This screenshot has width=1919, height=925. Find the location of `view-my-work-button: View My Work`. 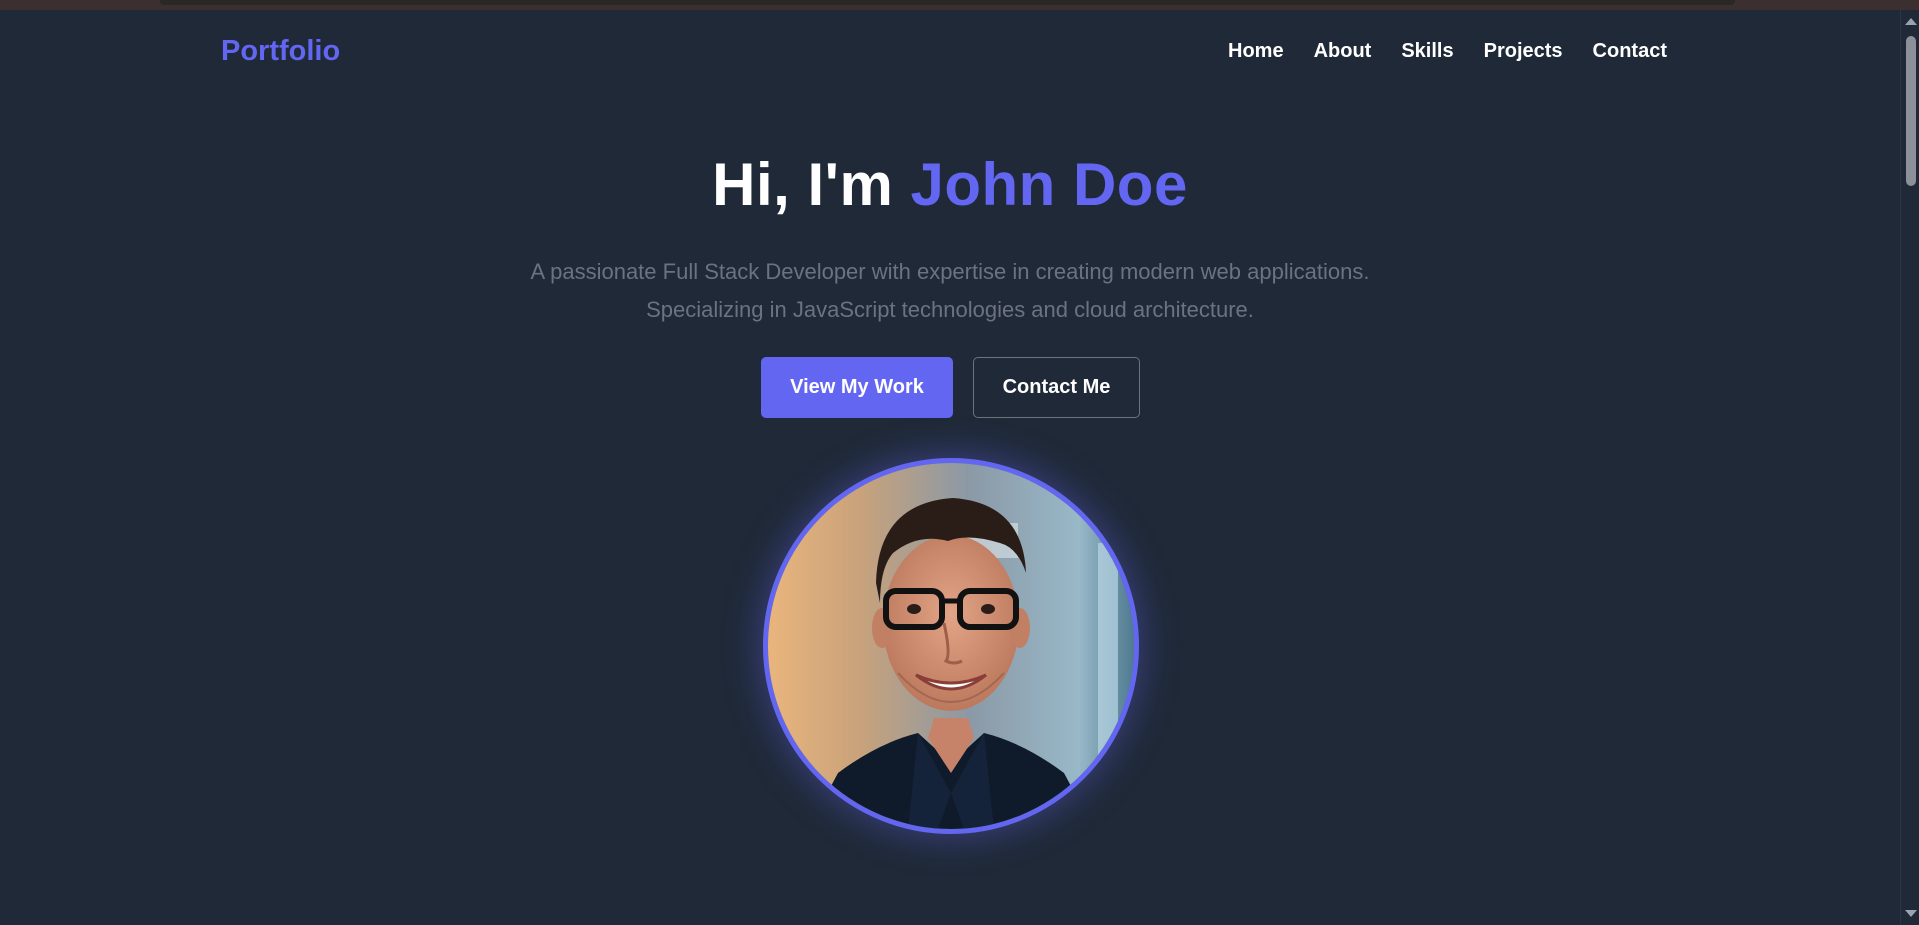

view-my-work-button: View My Work is located at coordinates (857, 387).